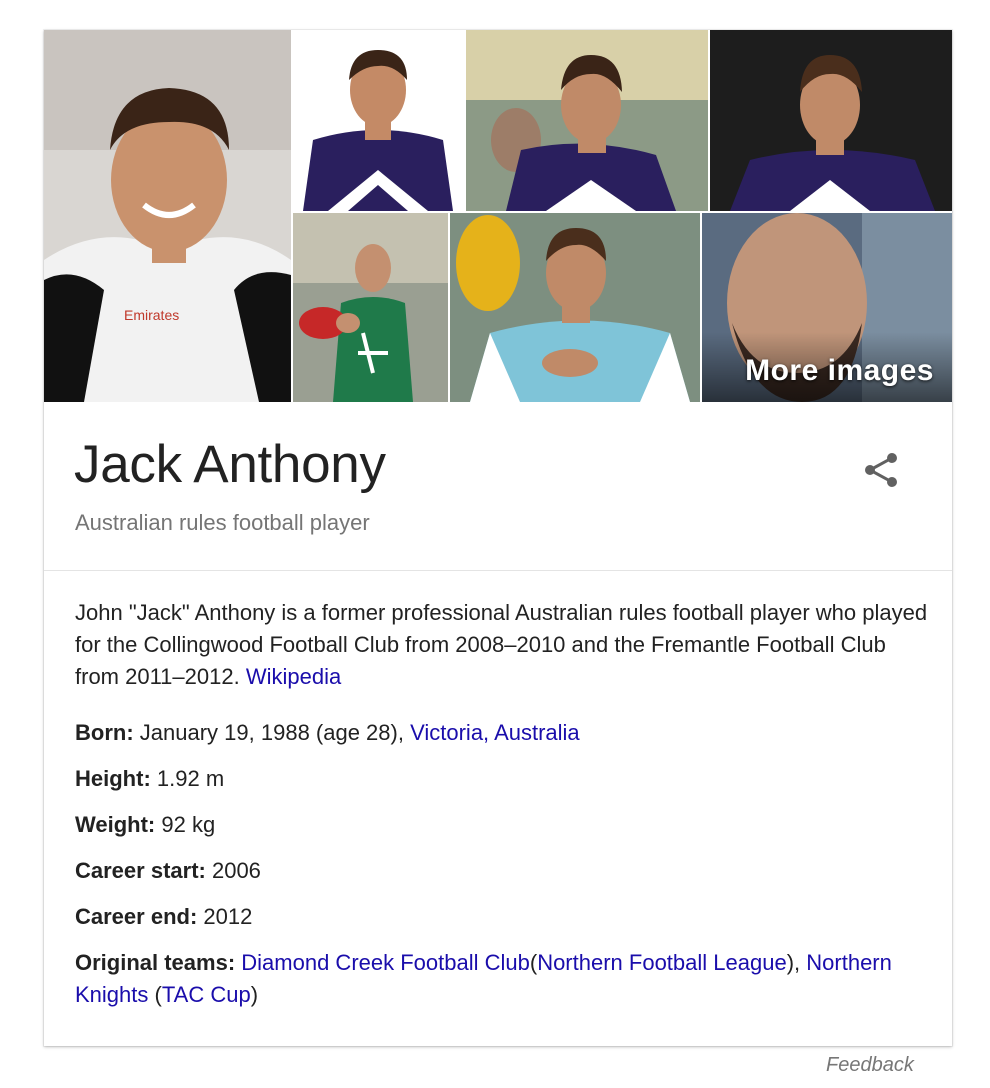 This screenshot has height=1088, width=990. What do you see at coordinates (271, 732) in the screenshot?
I see `fact-value: January 19, 1988 (age 28),` at bounding box center [271, 732].